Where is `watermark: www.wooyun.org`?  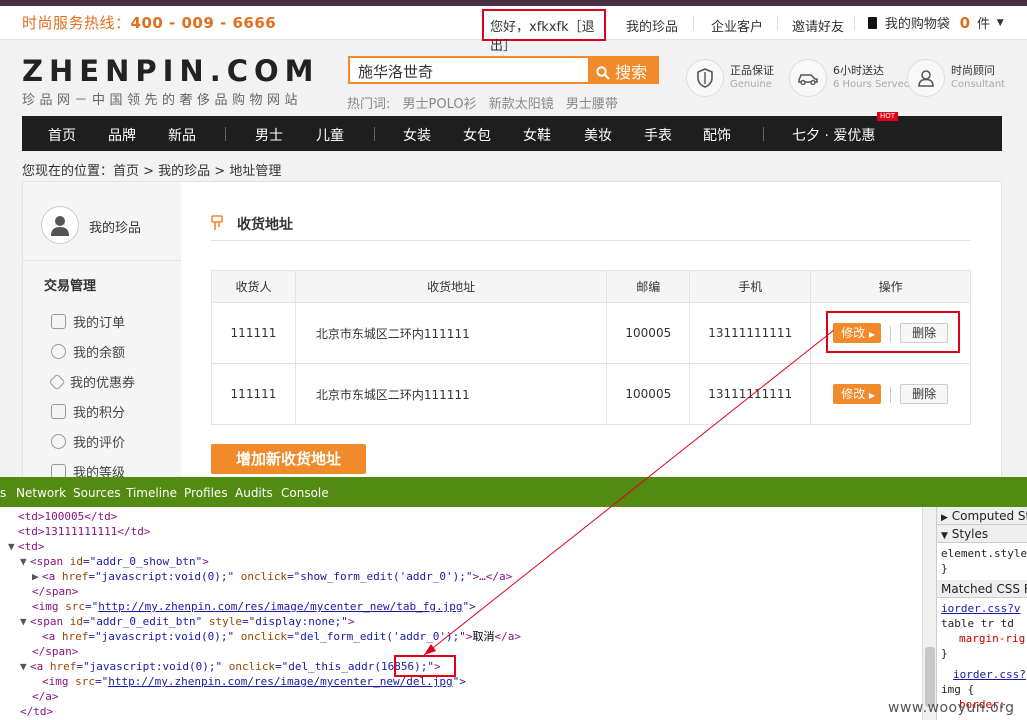 watermark: www.wooyun.org is located at coordinates (951, 708).